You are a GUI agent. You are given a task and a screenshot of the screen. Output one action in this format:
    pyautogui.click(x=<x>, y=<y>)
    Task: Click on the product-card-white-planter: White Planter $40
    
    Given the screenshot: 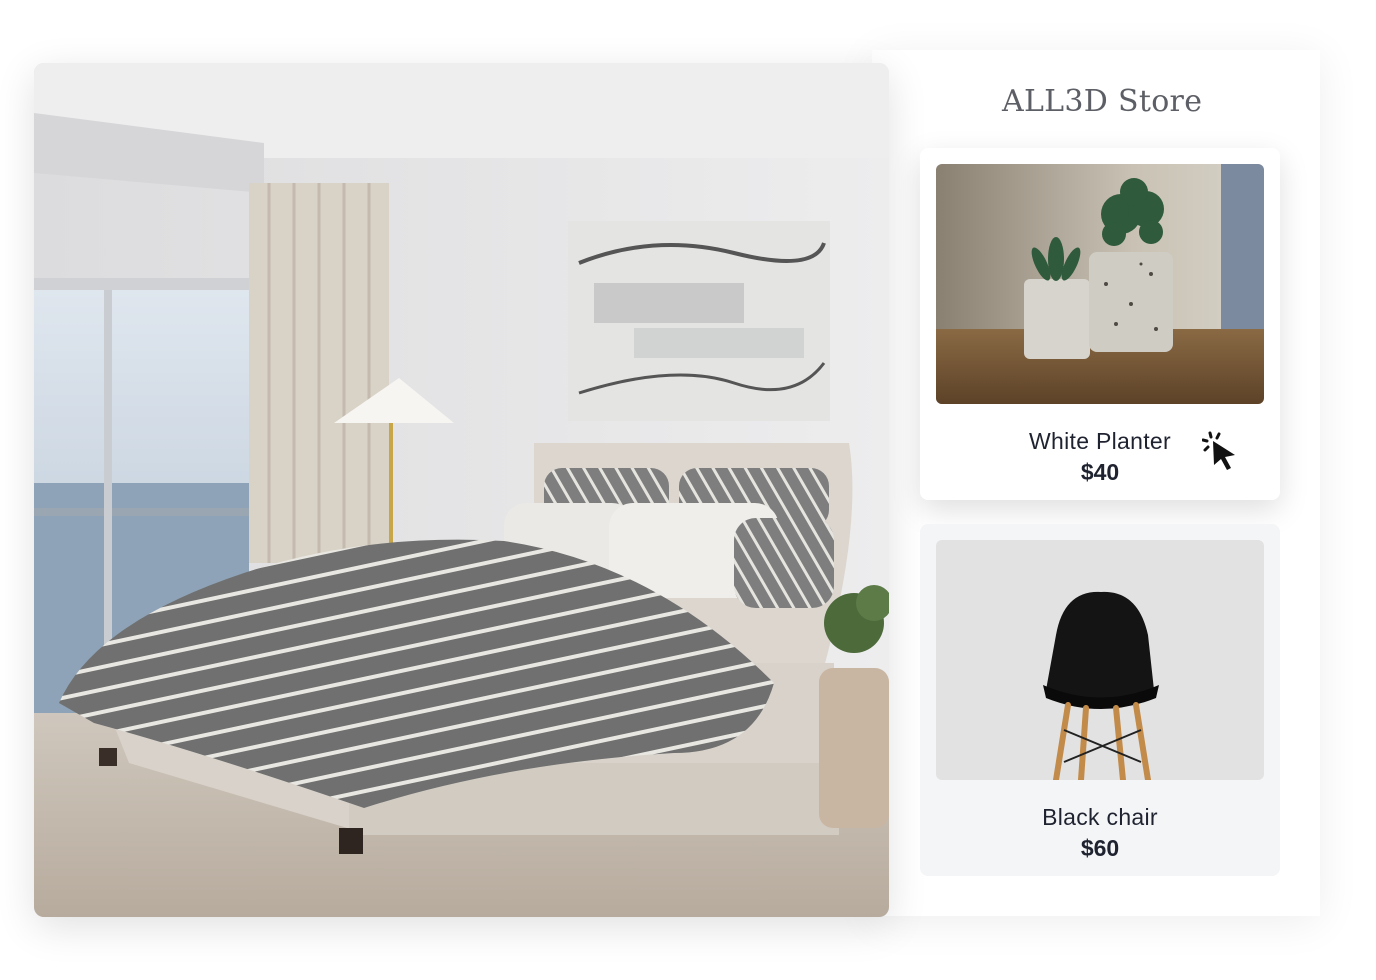 What is the action you would take?
    pyautogui.click(x=1100, y=324)
    